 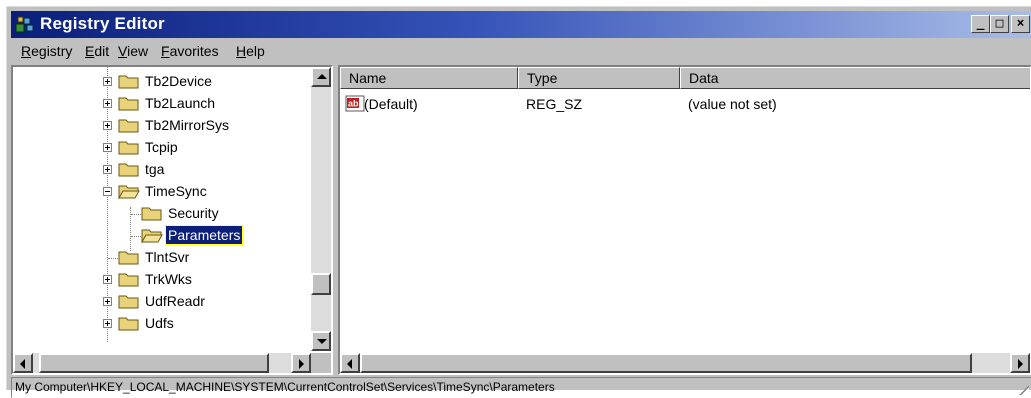 I want to click on value-data: (value not set), so click(x=732, y=104).